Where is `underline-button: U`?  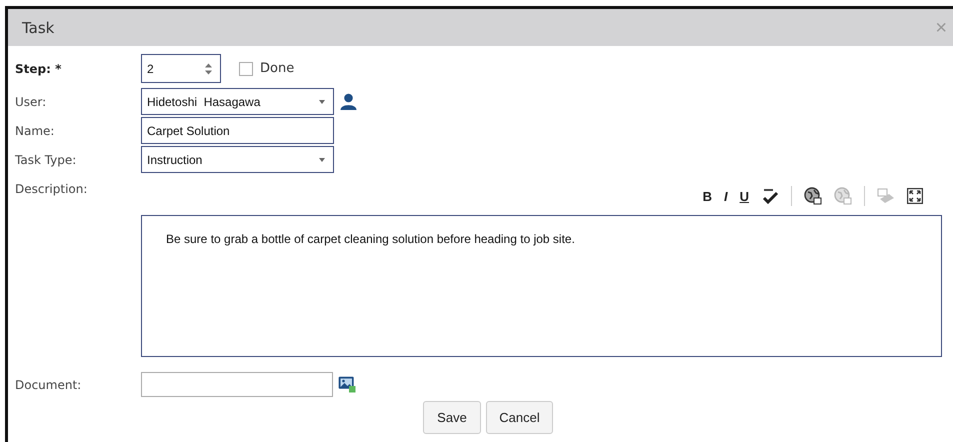
underline-button: U is located at coordinates (744, 196).